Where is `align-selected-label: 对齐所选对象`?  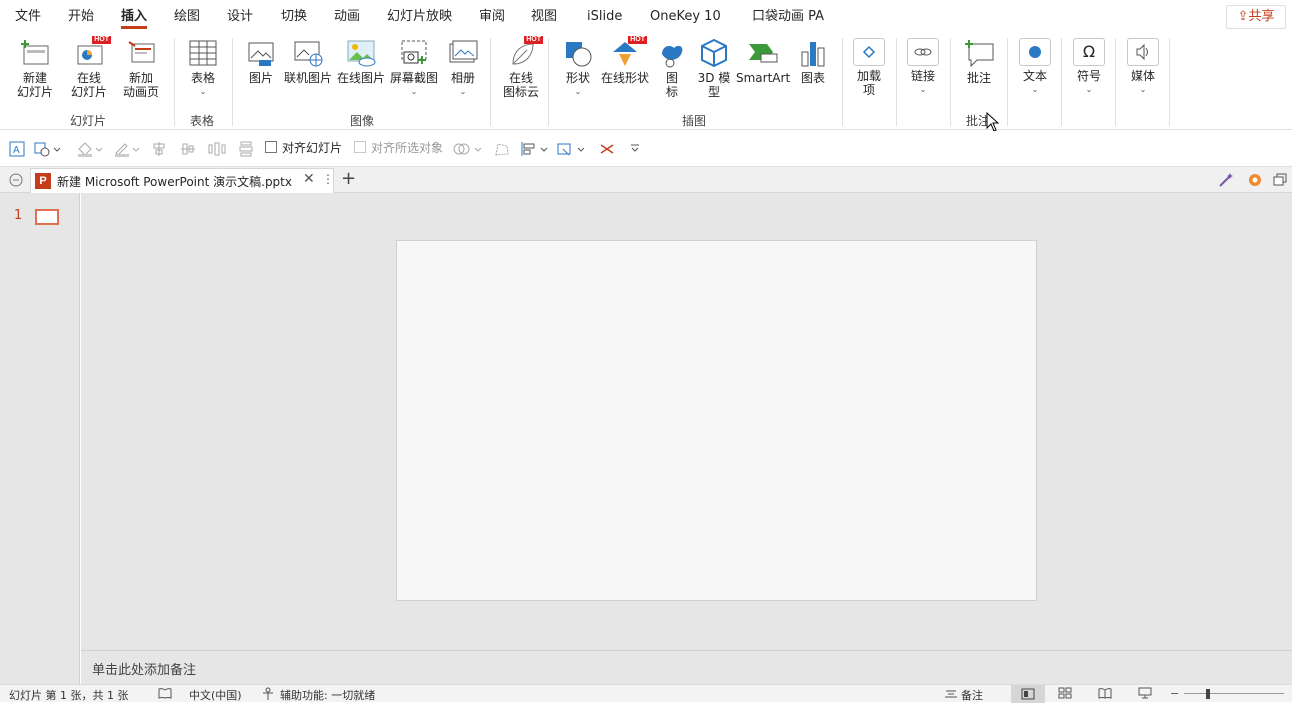
align-selected-label: 对齐所选对象 is located at coordinates (407, 148).